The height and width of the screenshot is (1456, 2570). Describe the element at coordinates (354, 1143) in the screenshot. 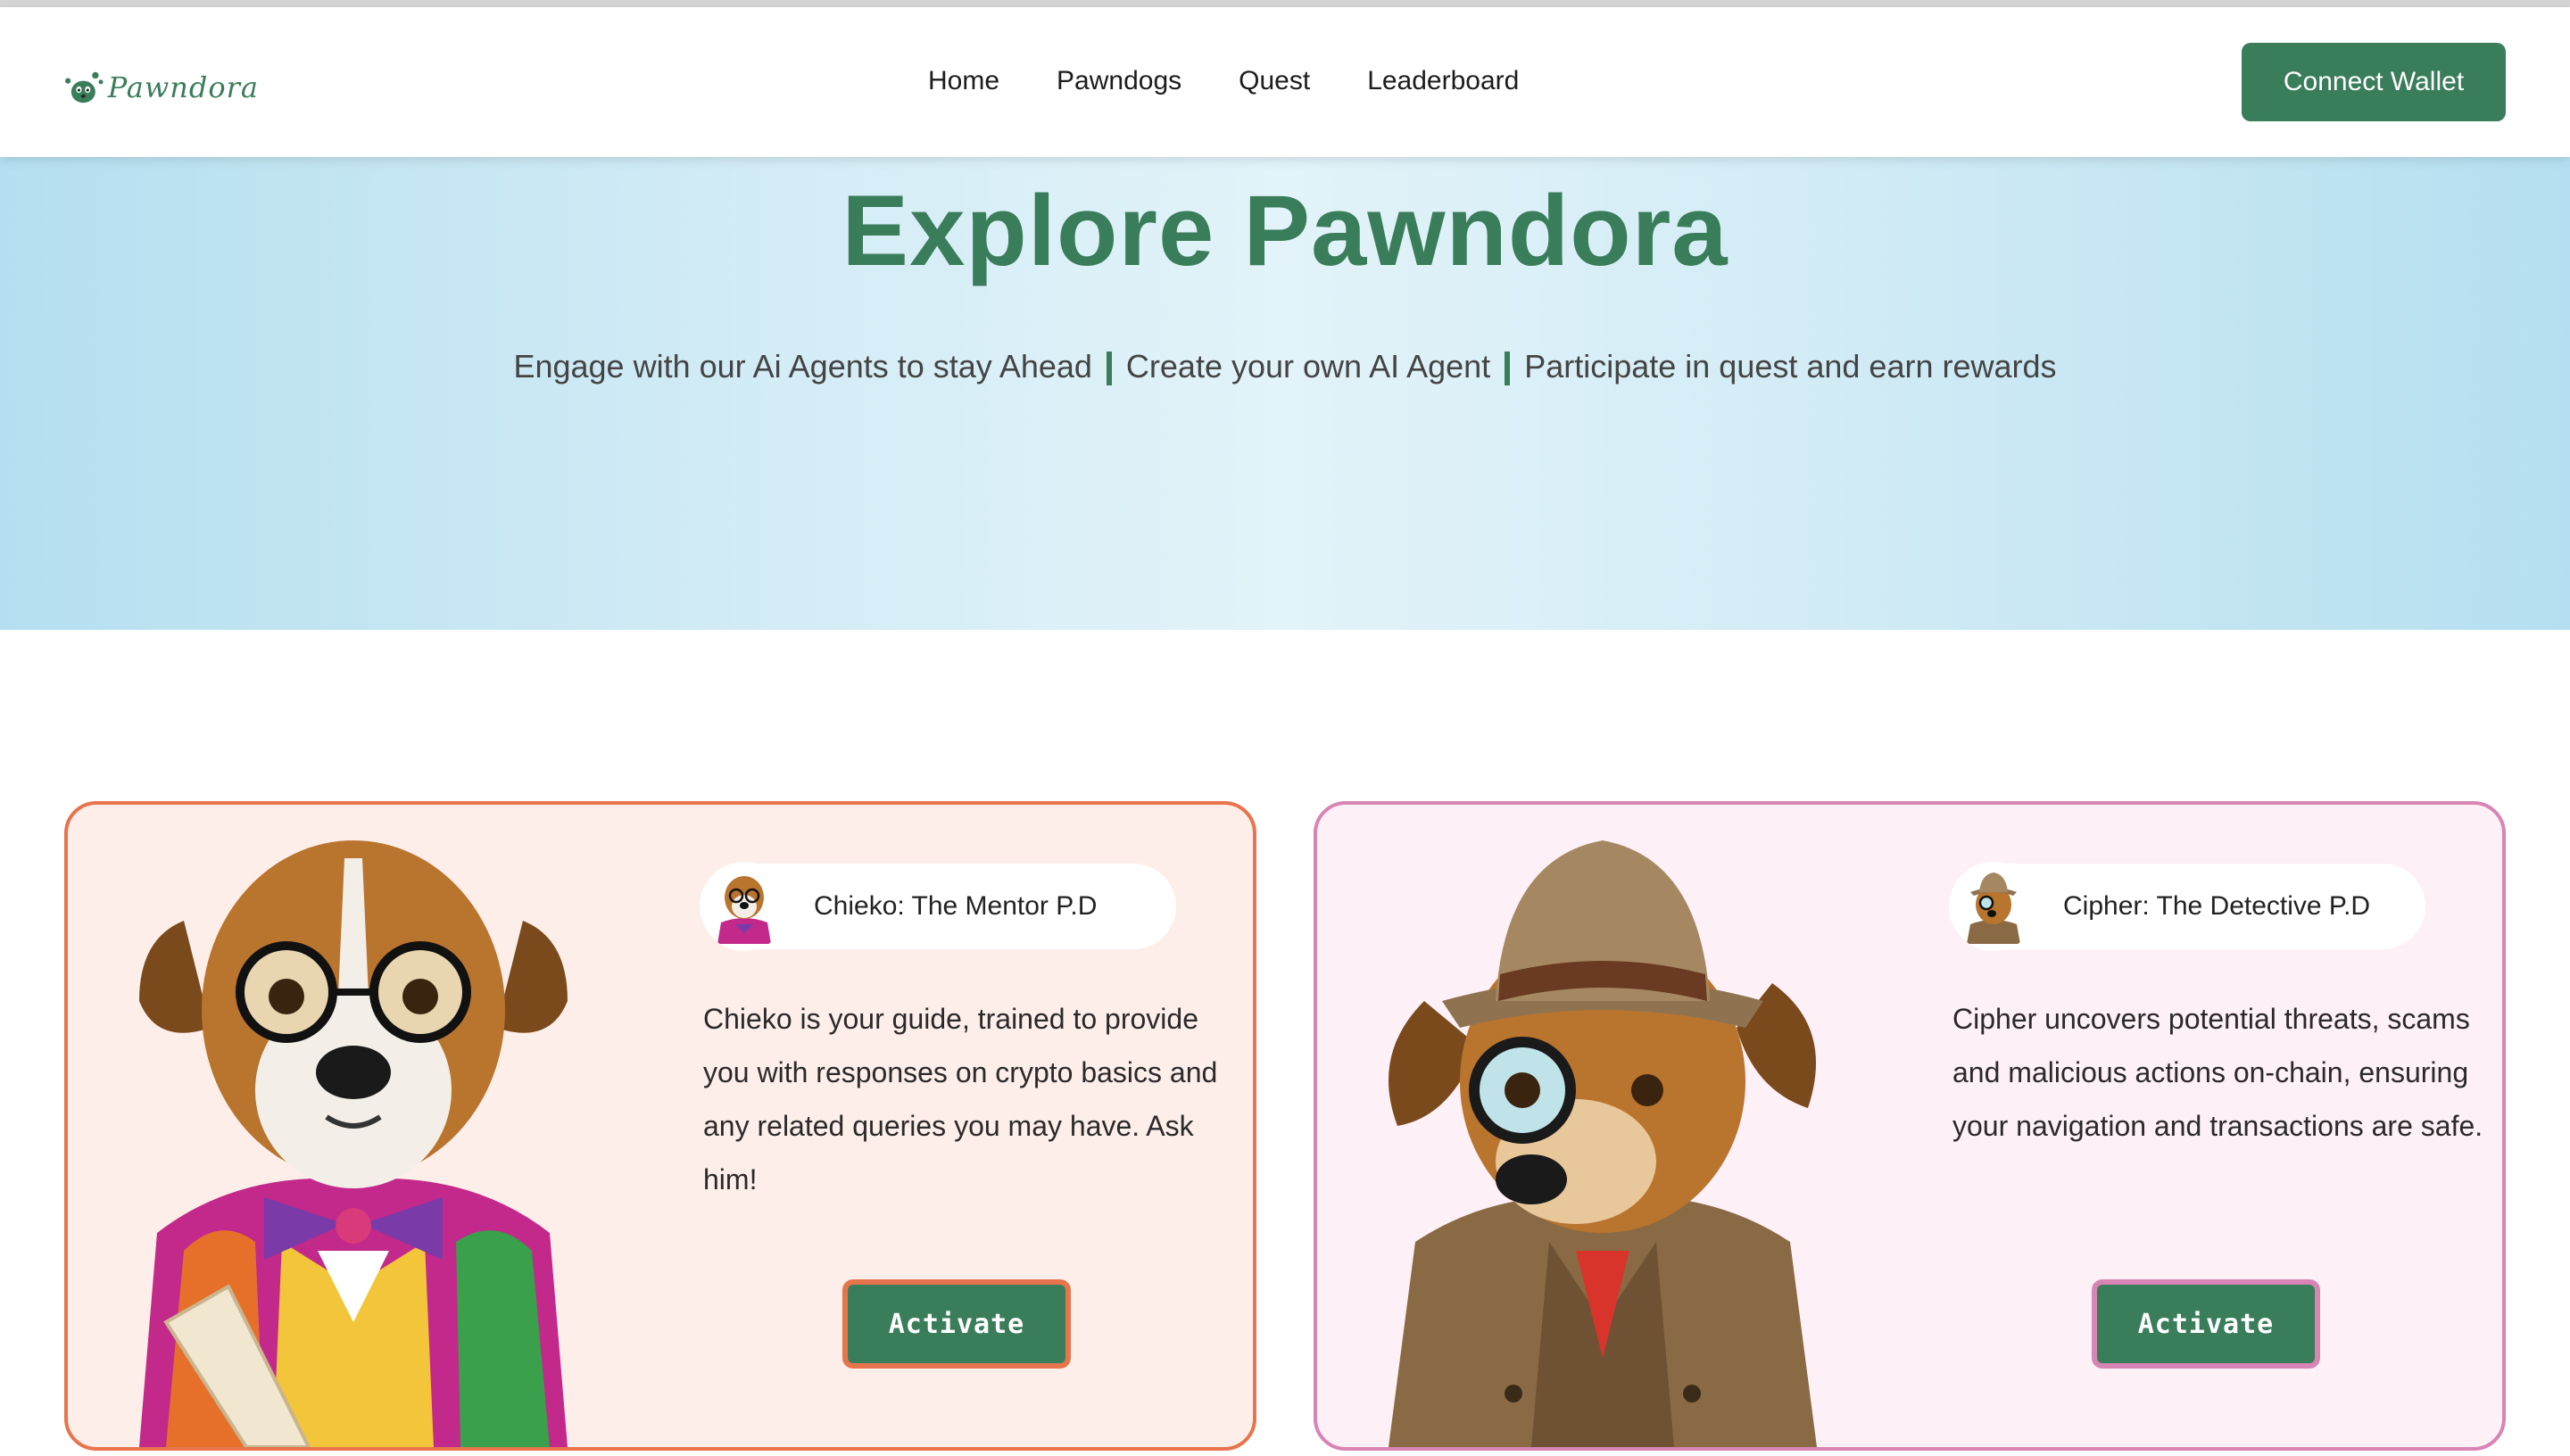

I see `chieko-dog-illustration` at that location.